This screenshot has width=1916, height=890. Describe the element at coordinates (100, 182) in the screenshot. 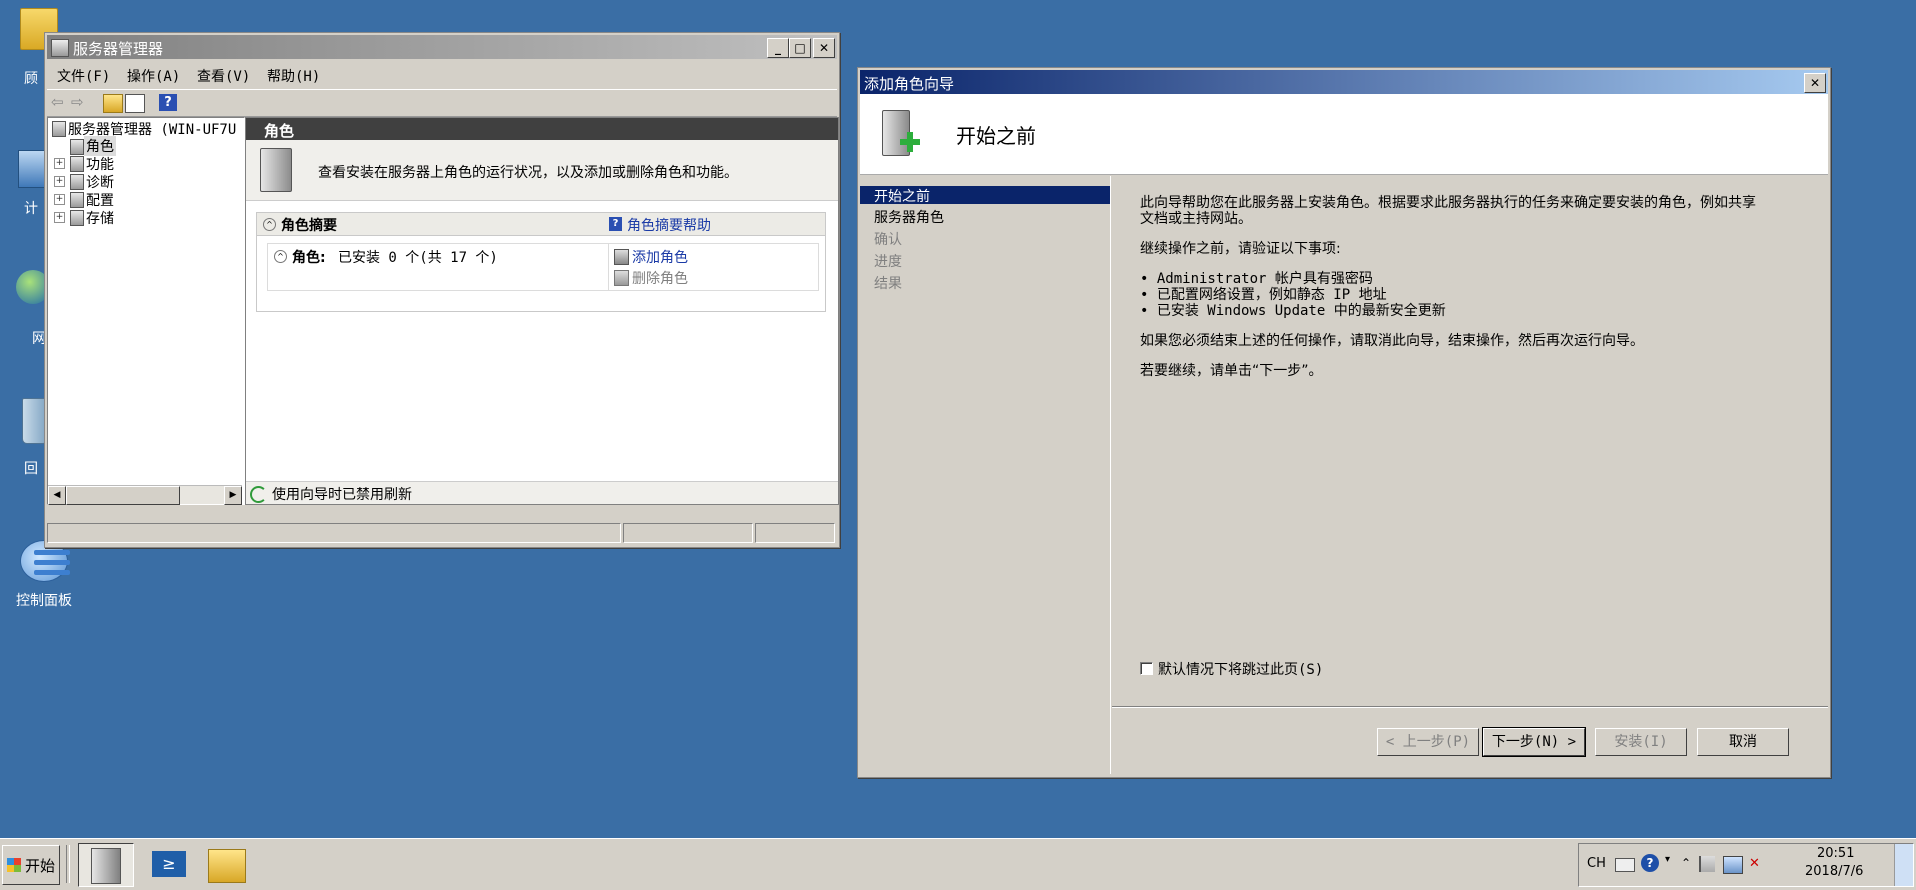

I see `tree-item-diagnostics: 诊断` at that location.